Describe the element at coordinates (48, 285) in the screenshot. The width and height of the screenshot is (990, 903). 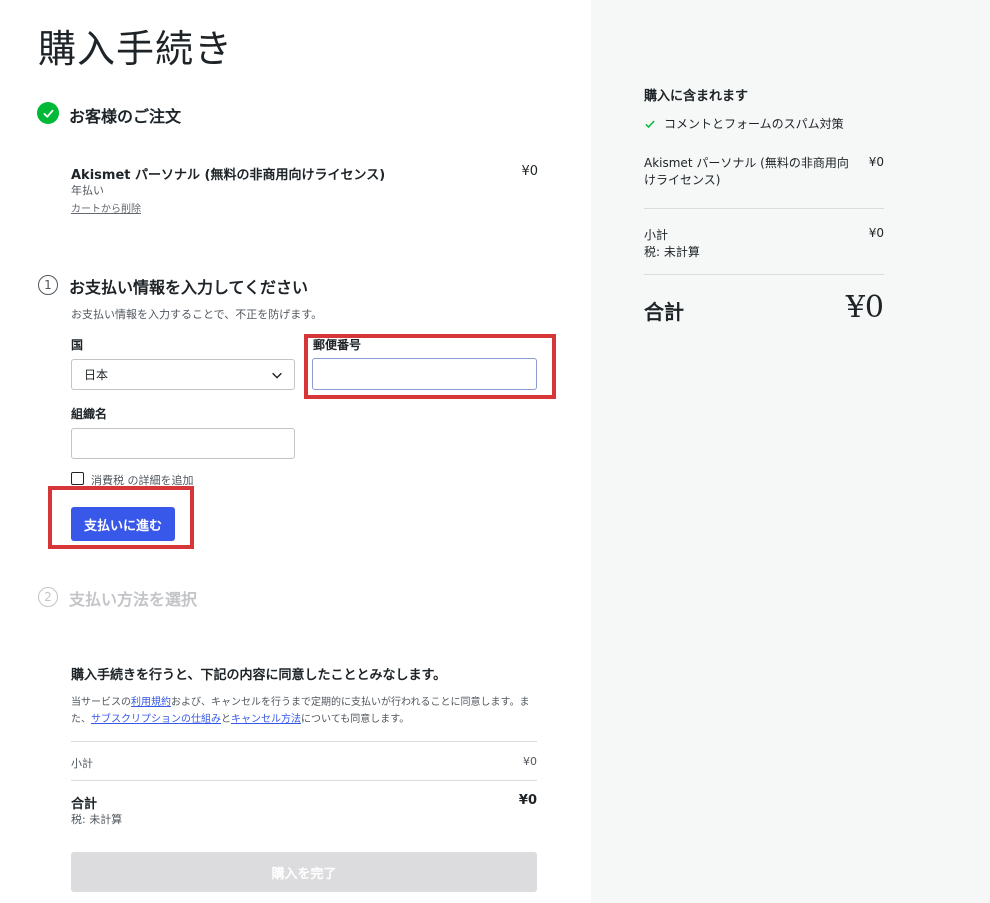
I see `step-number-1: 1` at that location.